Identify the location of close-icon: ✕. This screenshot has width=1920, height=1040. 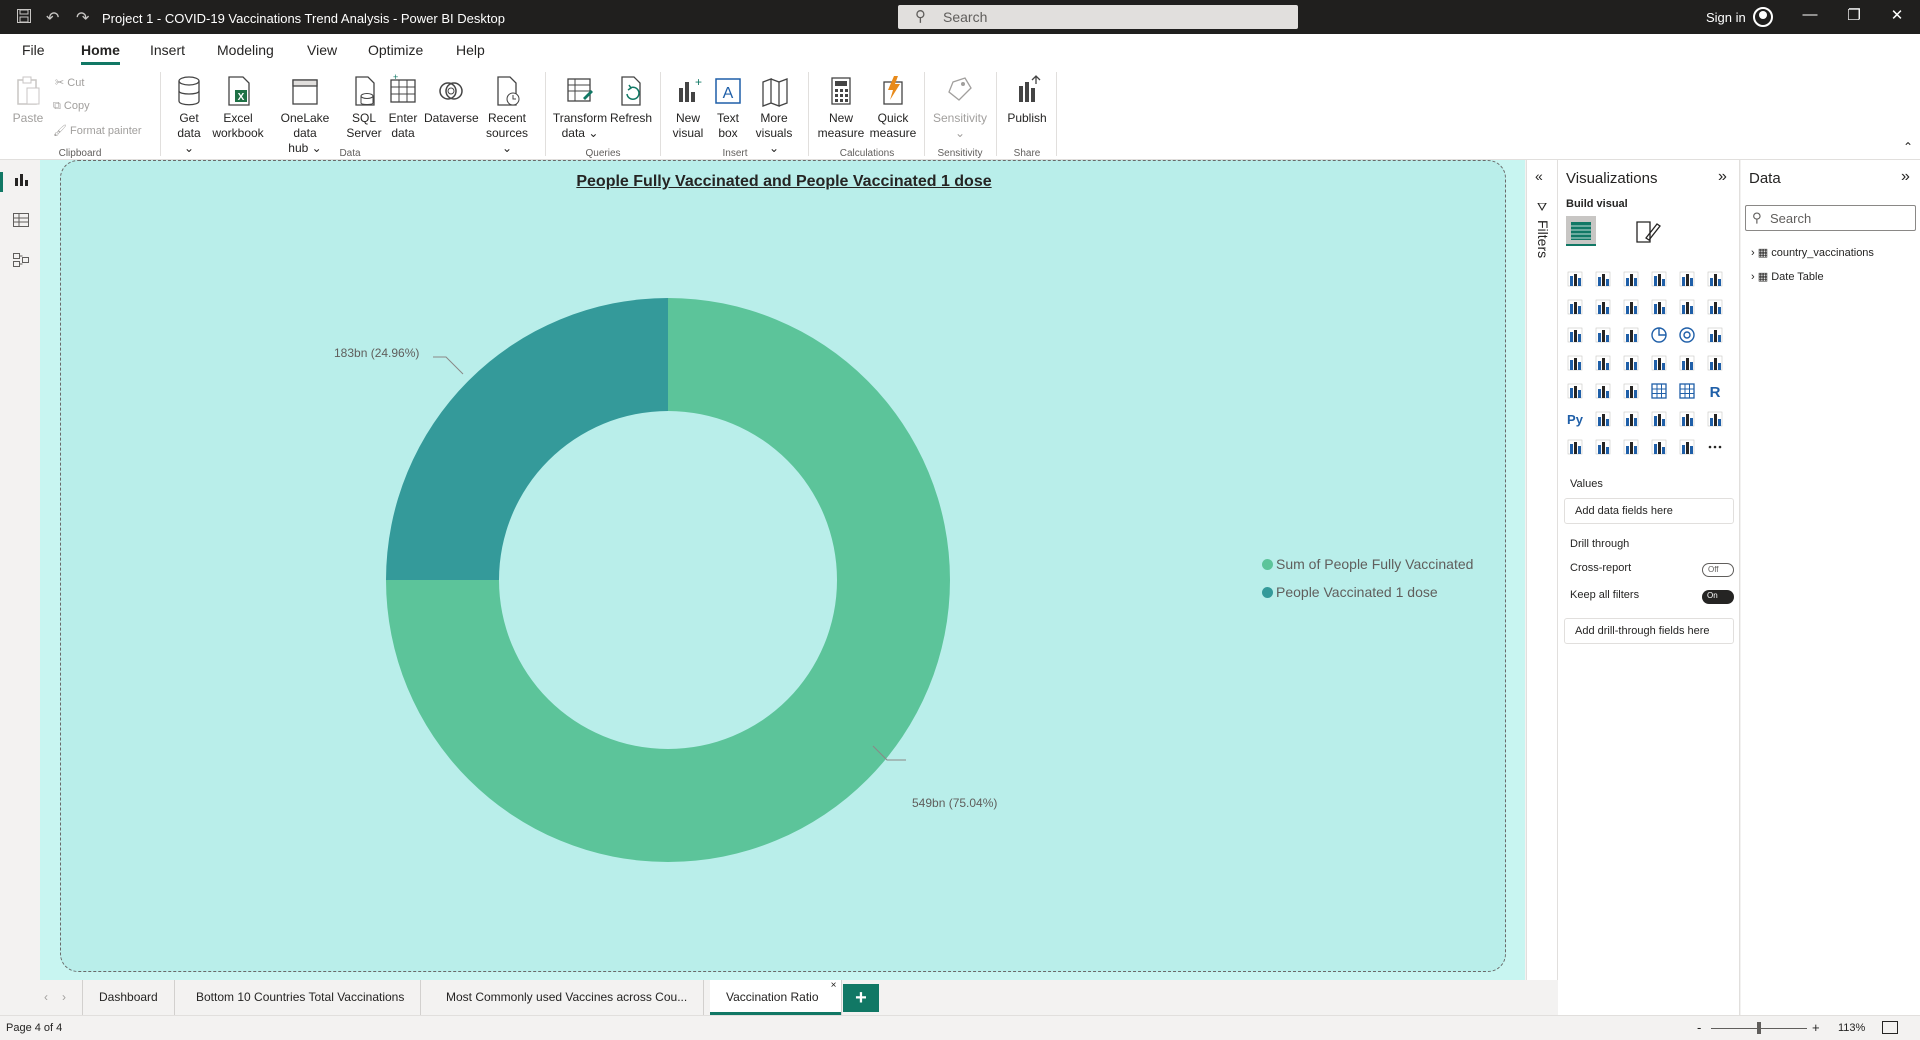
(1897, 15).